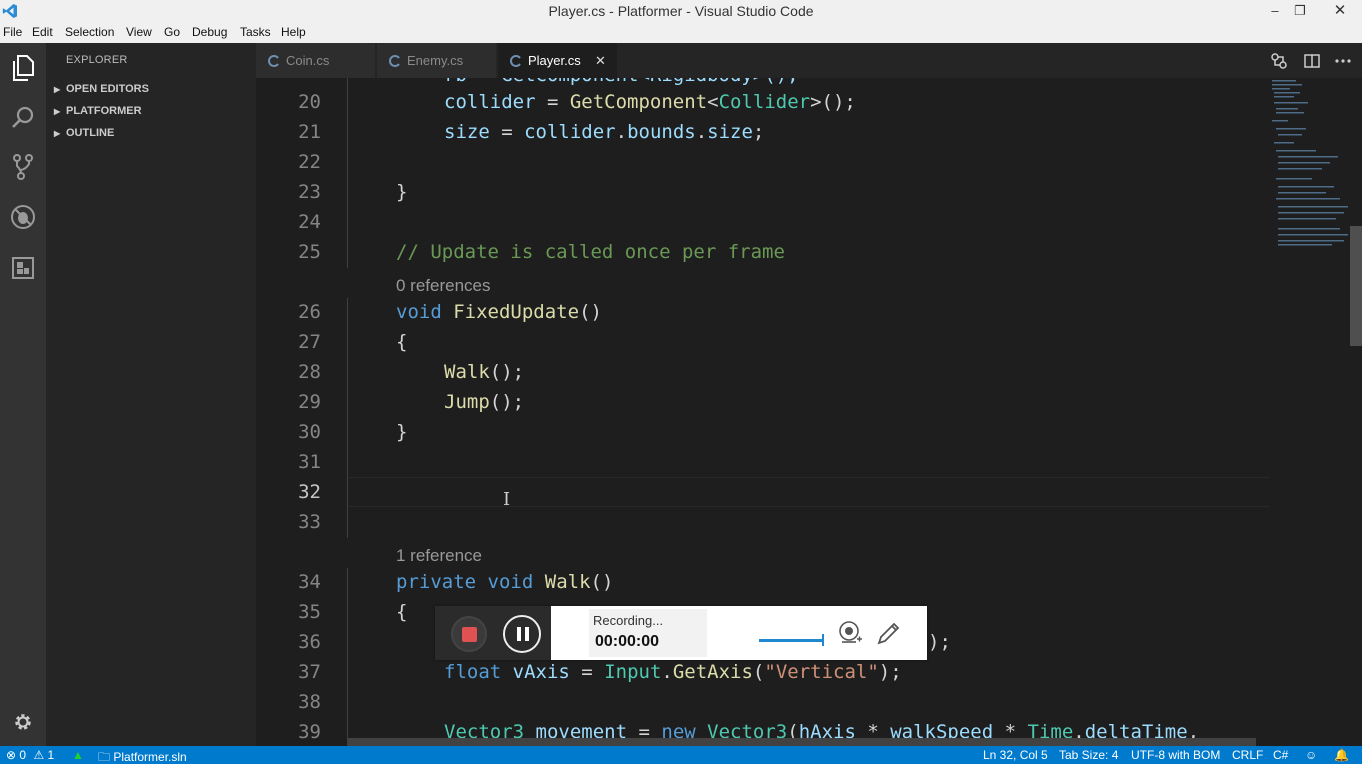 The width and height of the screenshot is (1362, 764). Describe the element at coordinates (309, 402) in the screenshot. I see `line-number: 29` at that location.